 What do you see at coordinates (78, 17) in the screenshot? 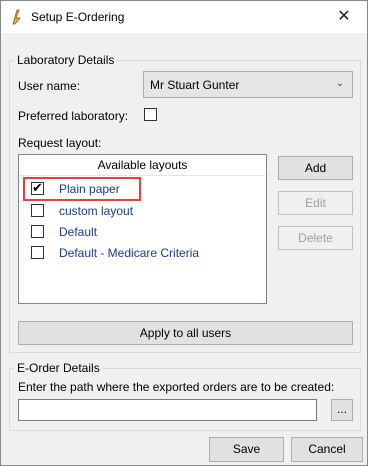
I see `window-title: Setup E-Ordering` at bounding box center [78, 17].